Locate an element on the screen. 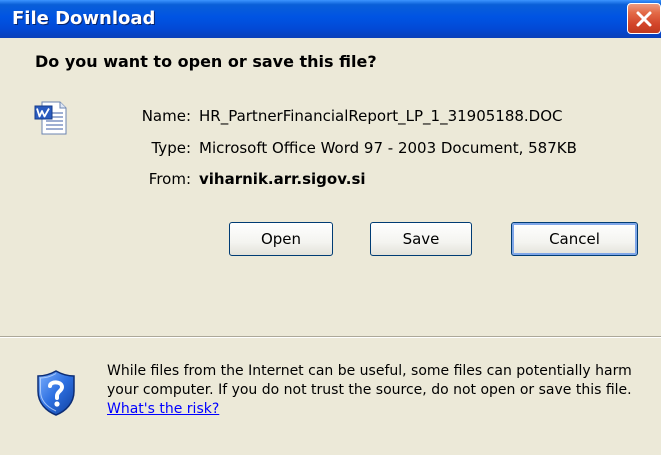  file-name-label: Name: is located at coordinates (166, 116).